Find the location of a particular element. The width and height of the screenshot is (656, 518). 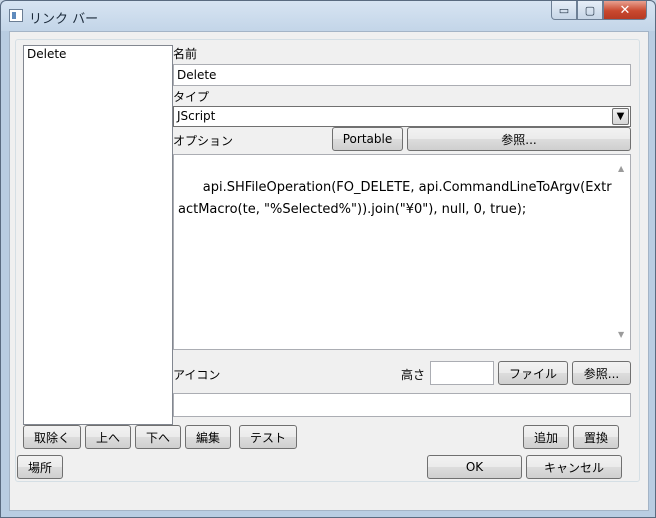

type-label: タイプ is located at coordinates (191, 97).